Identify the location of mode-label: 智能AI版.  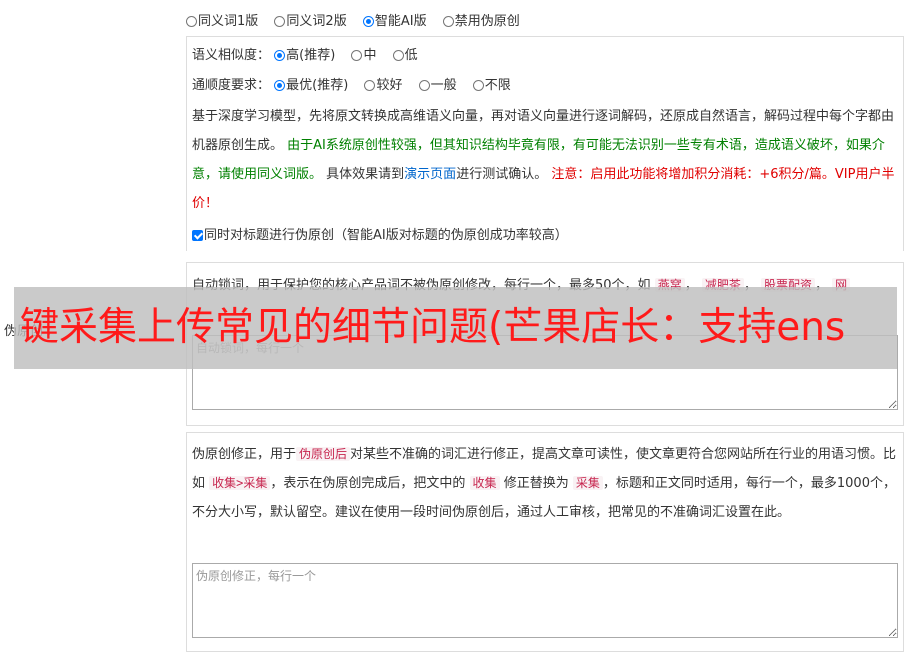
(400, 21).